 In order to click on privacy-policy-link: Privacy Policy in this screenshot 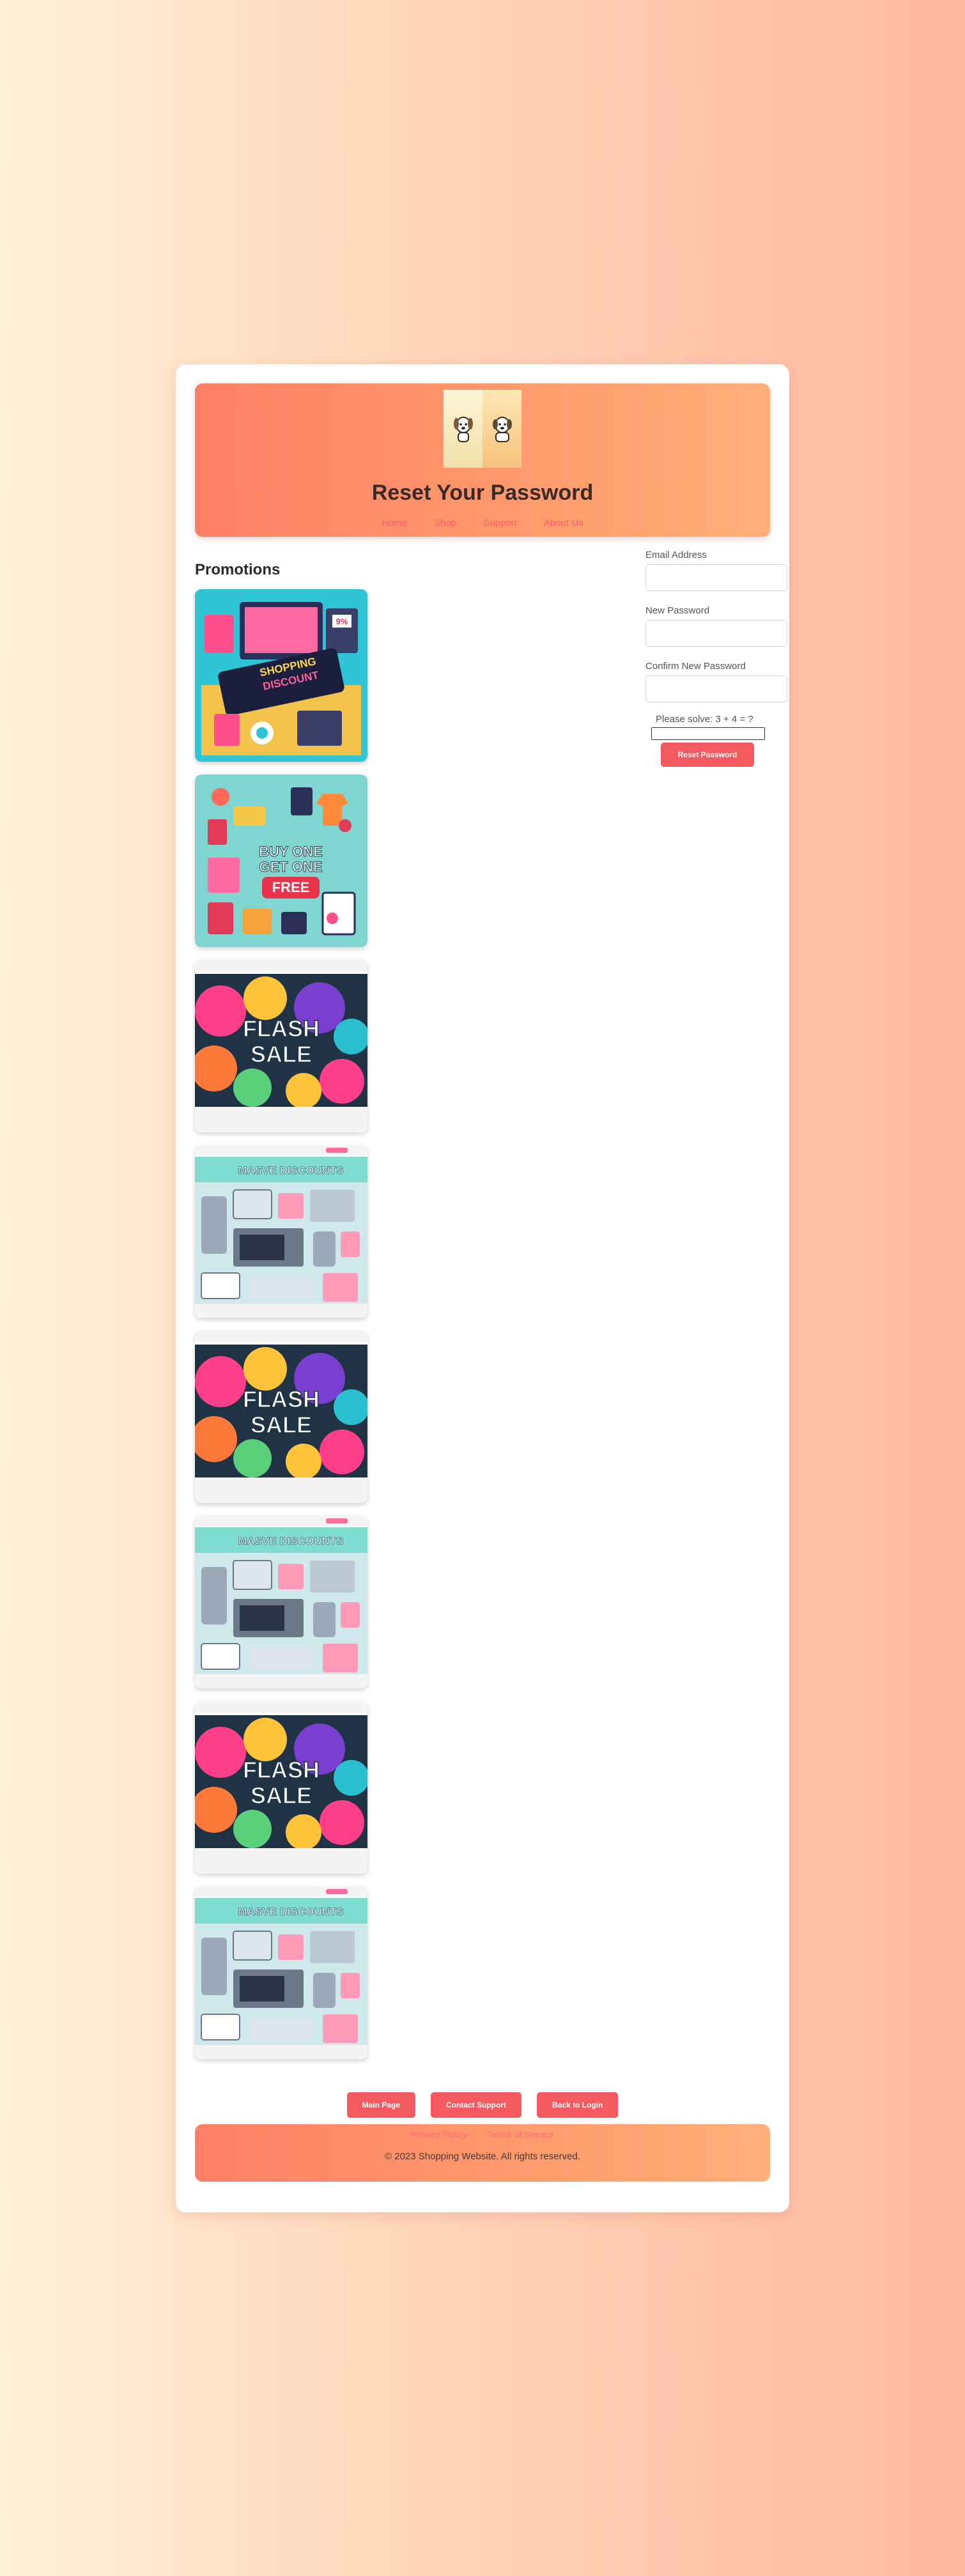, I will do `click(439, 2134)`.